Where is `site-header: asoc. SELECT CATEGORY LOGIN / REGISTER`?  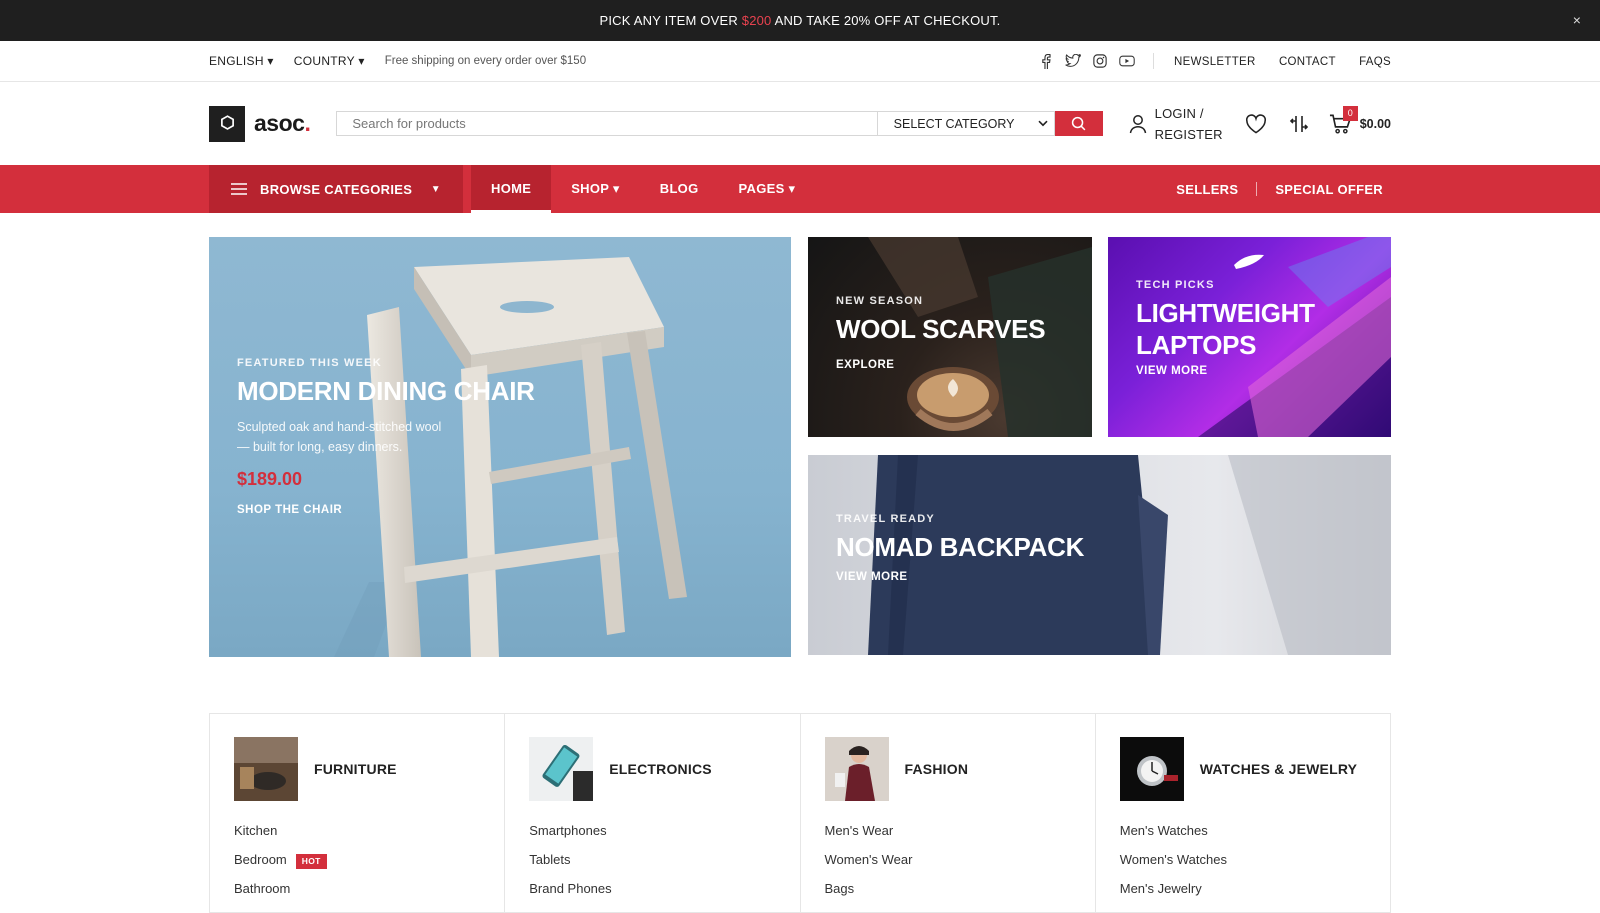 site-header: asoc. SELECT CATEGORY LOGIN / REGISTER is located at coordinates (800, 123).